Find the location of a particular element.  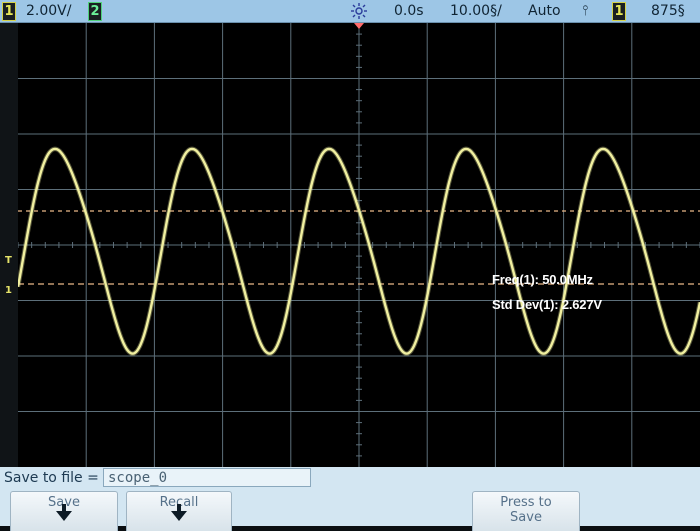

trigger-mode: Auto is located at coordinates (544, 11).